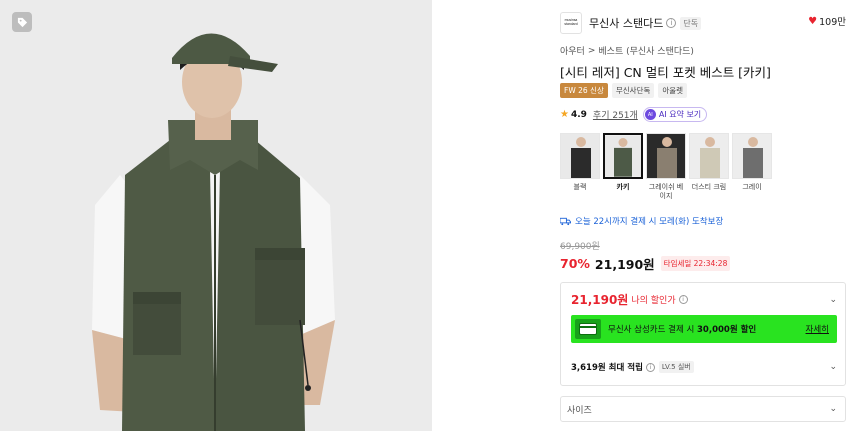 This screenshot has width=850, height=431. Describe the element at coordinates (832, 22) in the screenshot. I see `like-count: 109만` at that location.